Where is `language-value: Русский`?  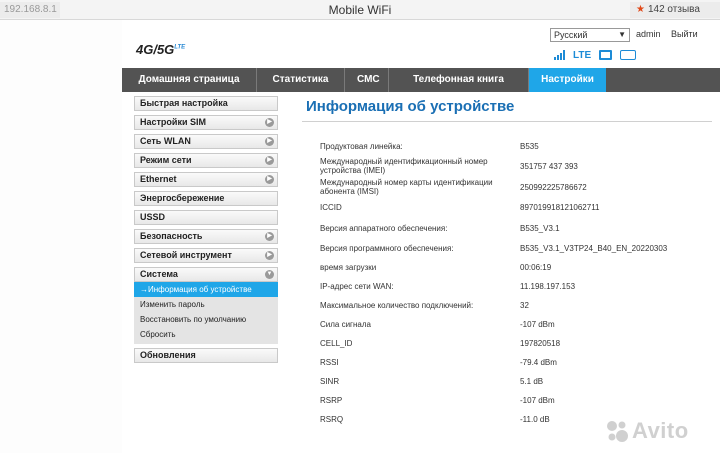 language-value: Русский is located at coordinates (571, 35).